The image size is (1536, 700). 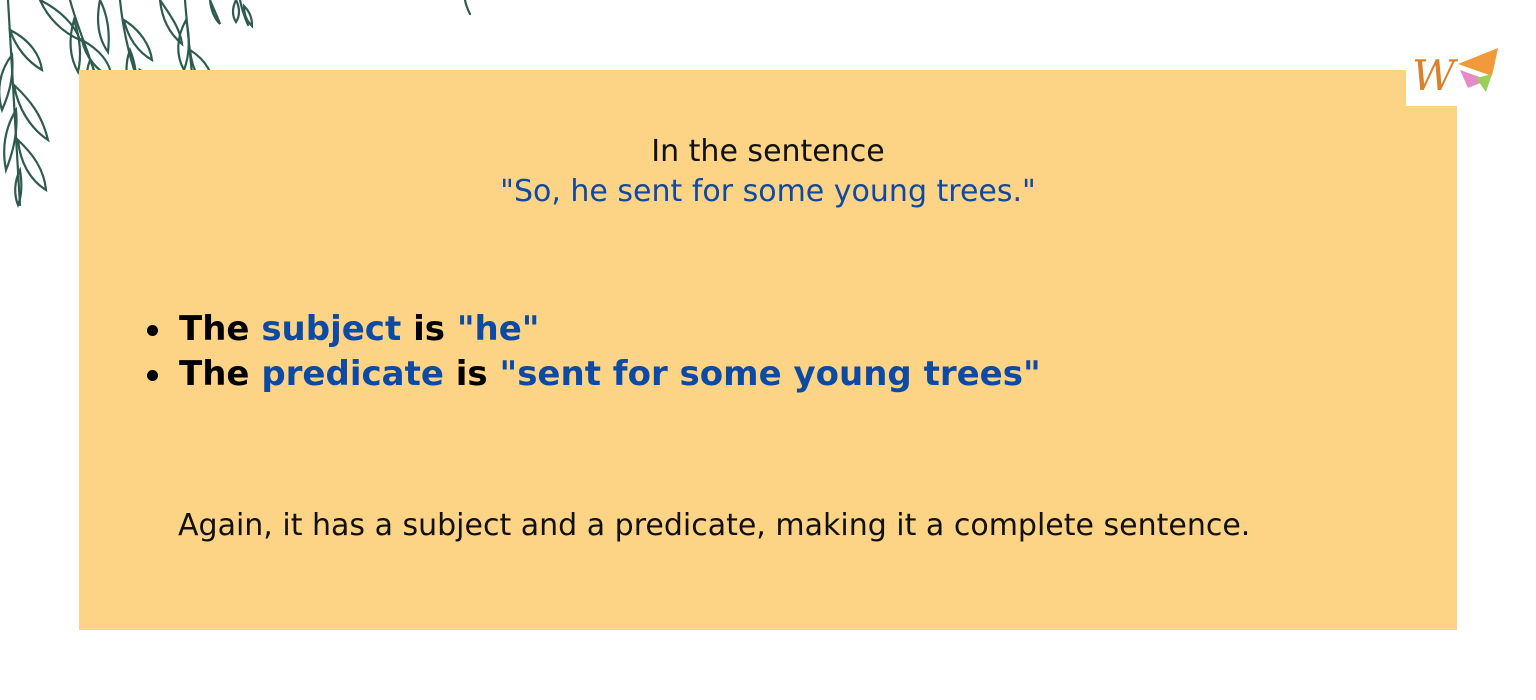 What do you see at coordinates (498, 329) in the screenshot?
I see `subject-value: "he"` at bounding box center [498, 329].